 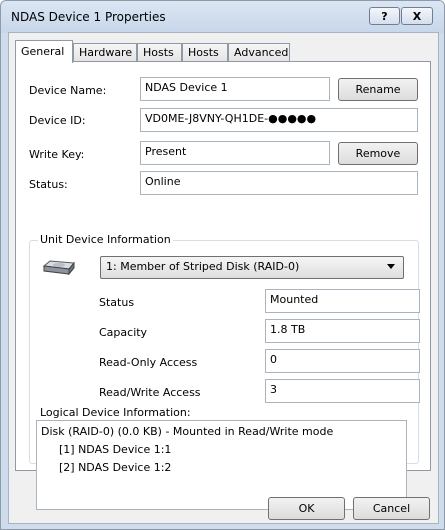 What do you see at coordinates (222, 17) in the screenshot?
I see `title-bar: NDAS Device 1 Properties ? X` at bounding box center [222, 17].